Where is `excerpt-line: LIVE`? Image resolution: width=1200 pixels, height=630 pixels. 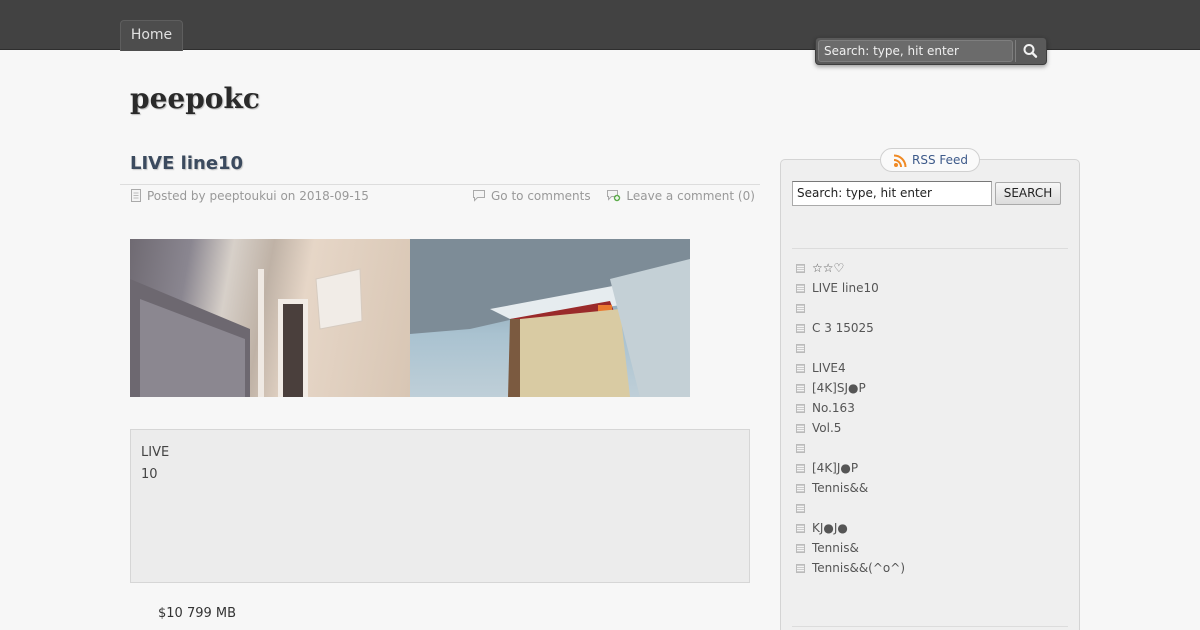 excerpt-line: LIVE is located at coordinates (155, 452).